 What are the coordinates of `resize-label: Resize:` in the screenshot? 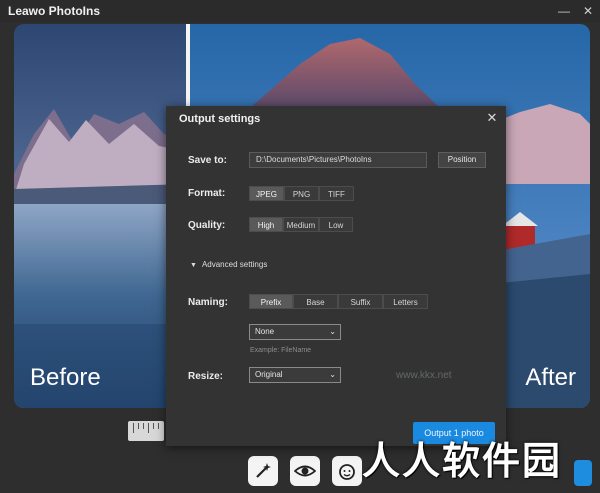 It's located at (206, 376).